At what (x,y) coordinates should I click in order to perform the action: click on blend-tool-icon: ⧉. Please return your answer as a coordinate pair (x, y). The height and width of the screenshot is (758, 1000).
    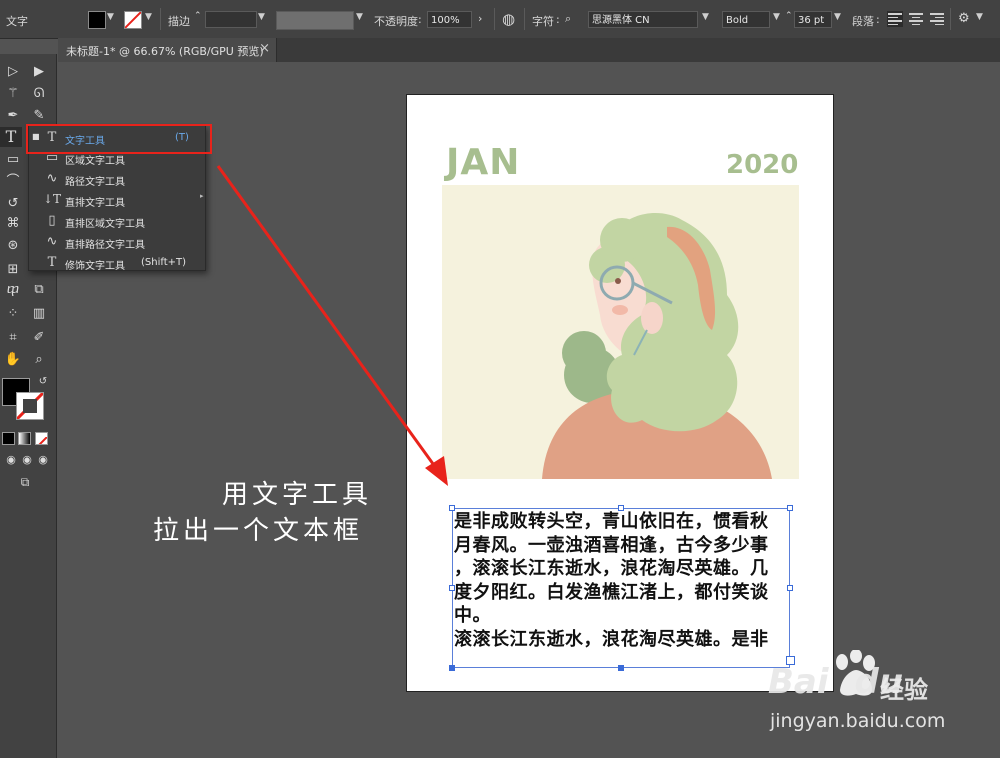
    Looking at the image, I should click on (39, 290).